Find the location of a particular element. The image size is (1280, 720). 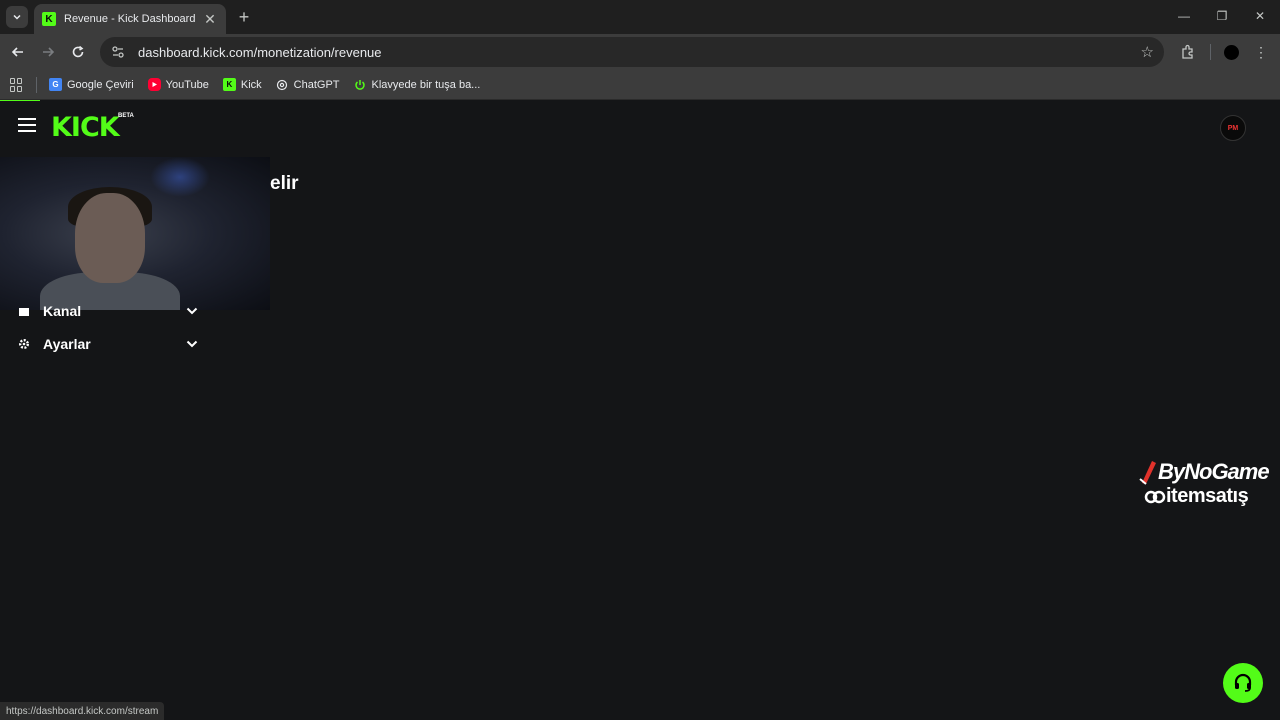

bookmark-star-icon: ☆ is located at coordinates (1147, 52).